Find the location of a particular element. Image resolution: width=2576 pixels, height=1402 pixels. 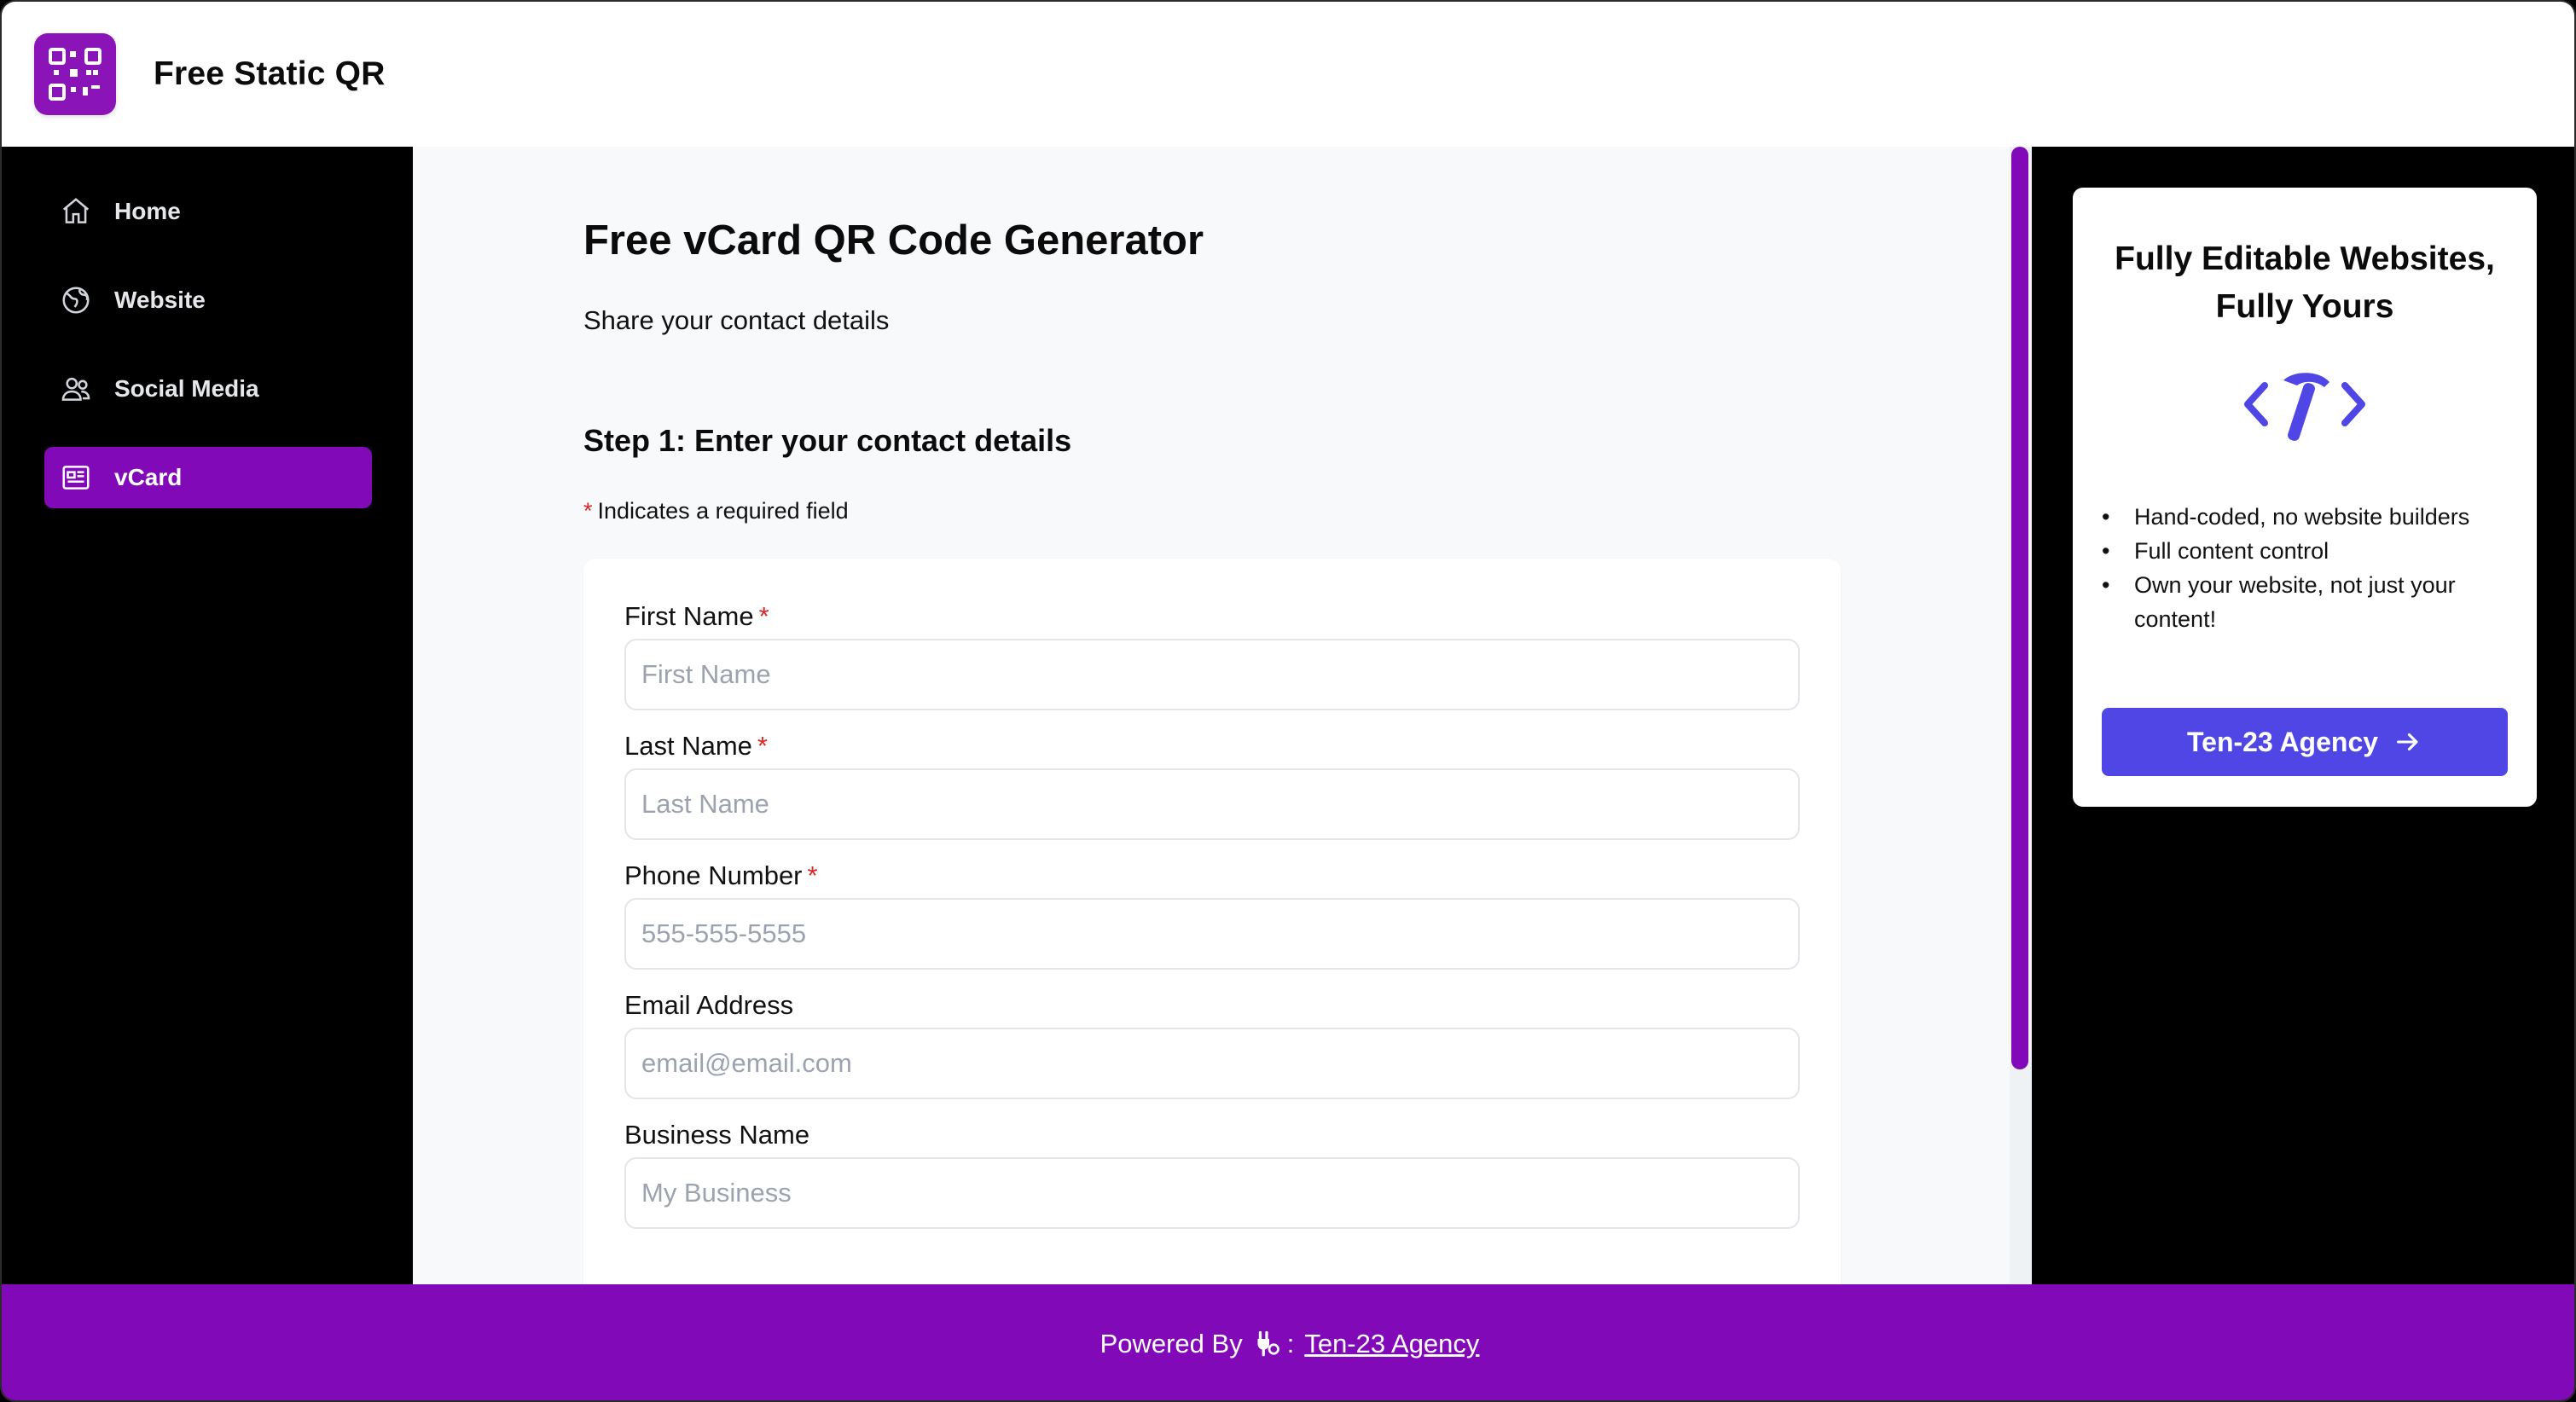

page-title: Free vCard QR Code Generator is located at coordinates (893, 240).